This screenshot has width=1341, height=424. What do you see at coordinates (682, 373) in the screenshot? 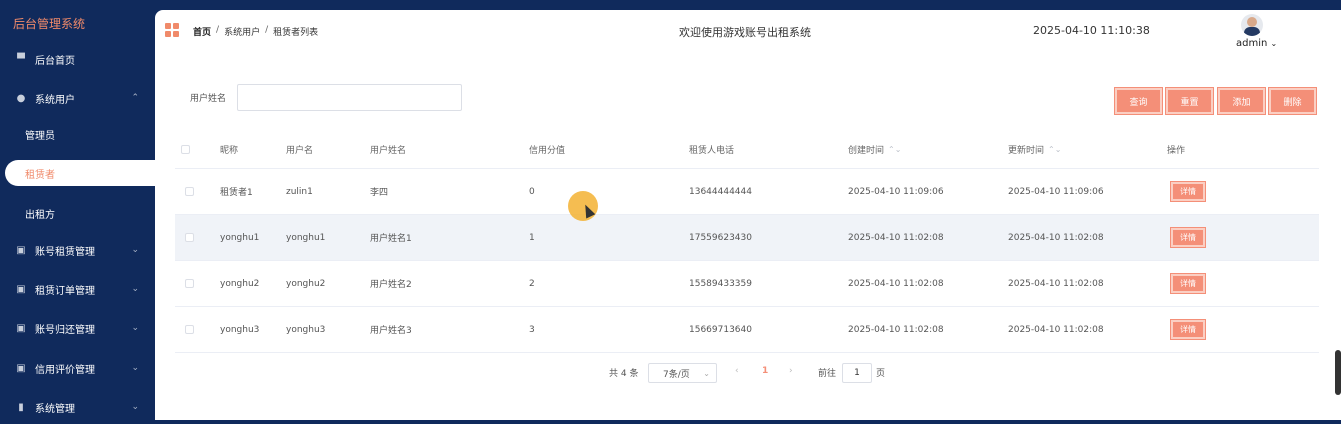
I see `page-size-select: 7条/页 ⌄` at bounding box center [682, 373].